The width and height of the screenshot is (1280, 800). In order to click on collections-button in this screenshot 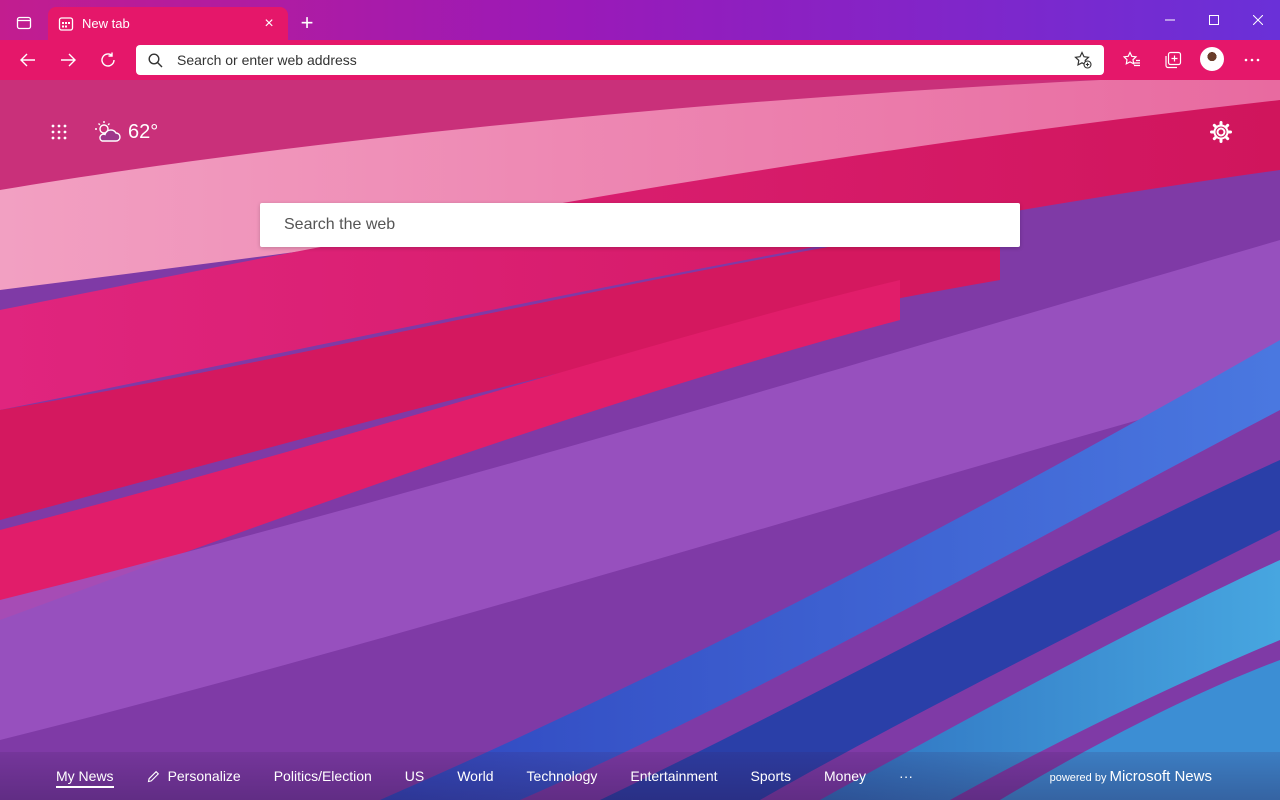, I will do `click(1173, 60)`.